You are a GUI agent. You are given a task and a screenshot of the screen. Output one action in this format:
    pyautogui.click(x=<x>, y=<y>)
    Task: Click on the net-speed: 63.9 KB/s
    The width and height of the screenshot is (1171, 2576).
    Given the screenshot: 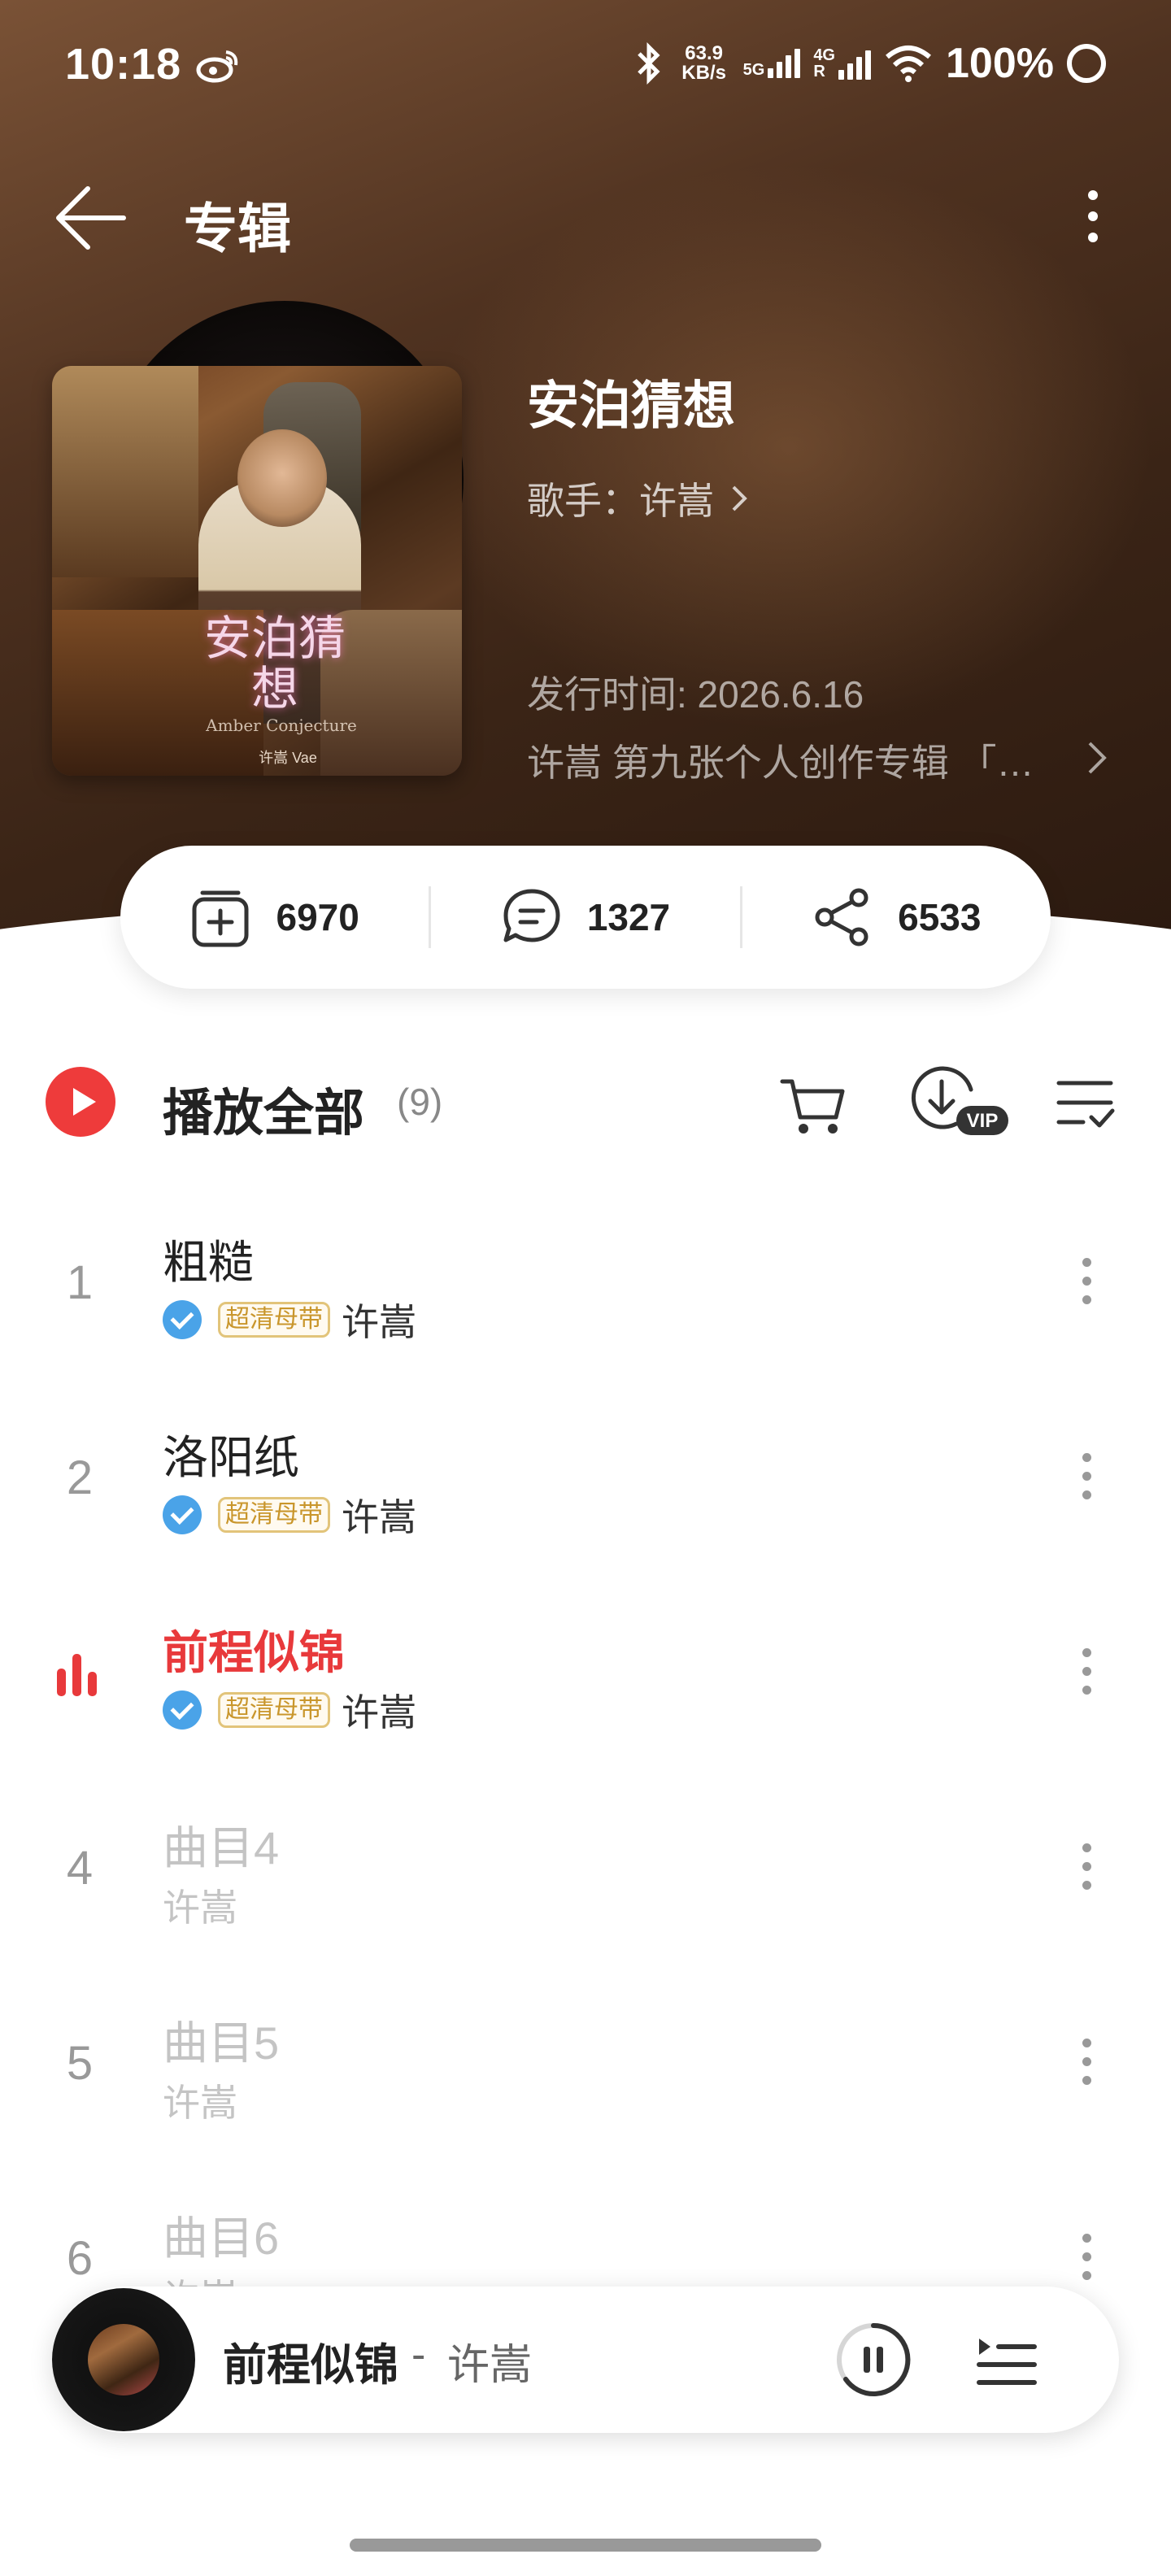 What is the action you would take?
    pyautogui.click(x=703, y=63)
    